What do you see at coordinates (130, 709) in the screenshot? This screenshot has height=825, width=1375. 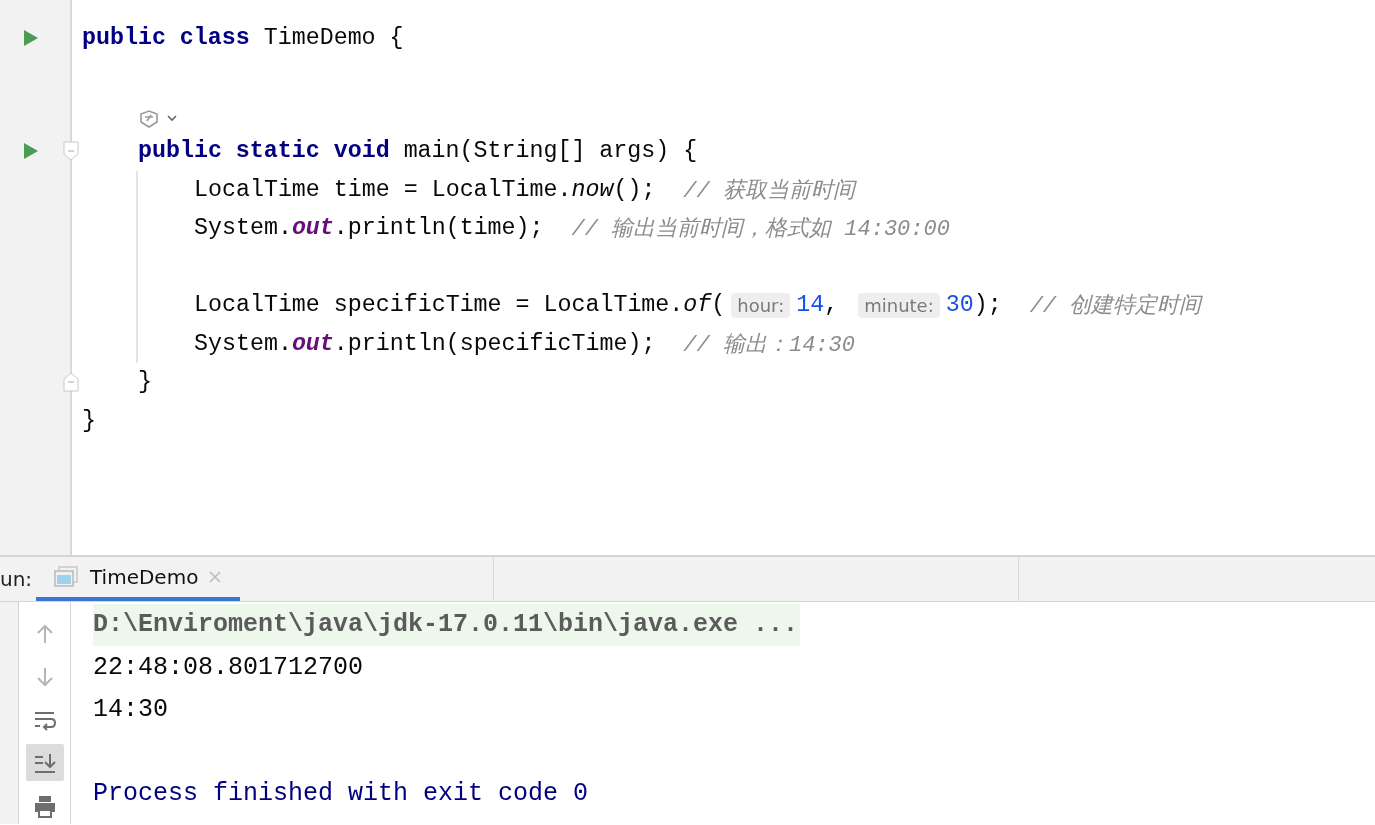 I see `console-output: 14:30` at bounding box center [130, 709].